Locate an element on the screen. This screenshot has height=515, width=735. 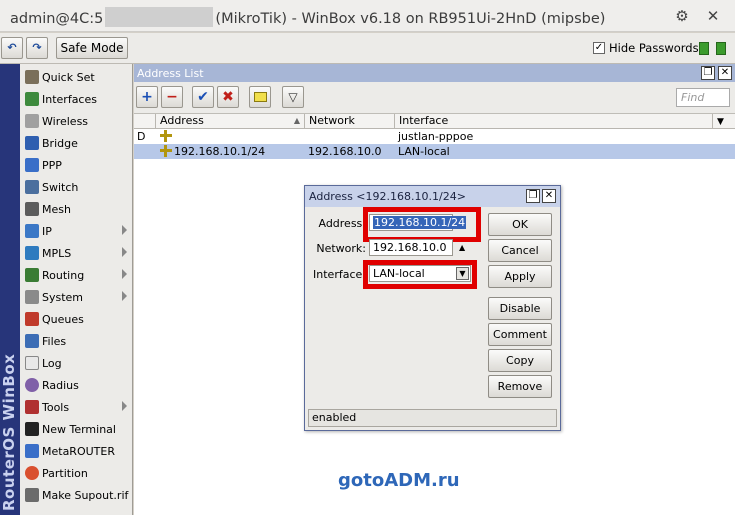
sidebar-item-interfaces: Interfaces is located at coordinates (76, 99).